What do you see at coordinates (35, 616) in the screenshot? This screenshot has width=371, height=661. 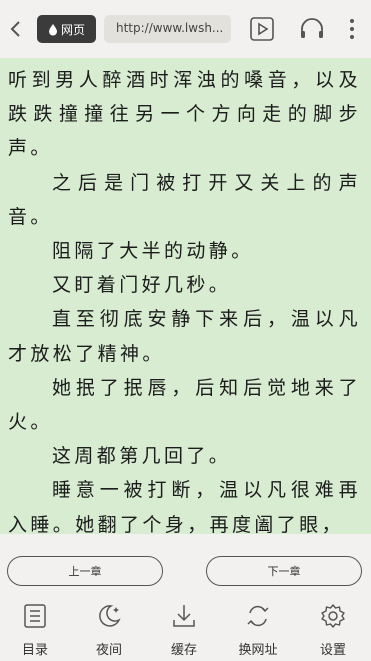 I see `list-icon` at bounding box center [35, 616].